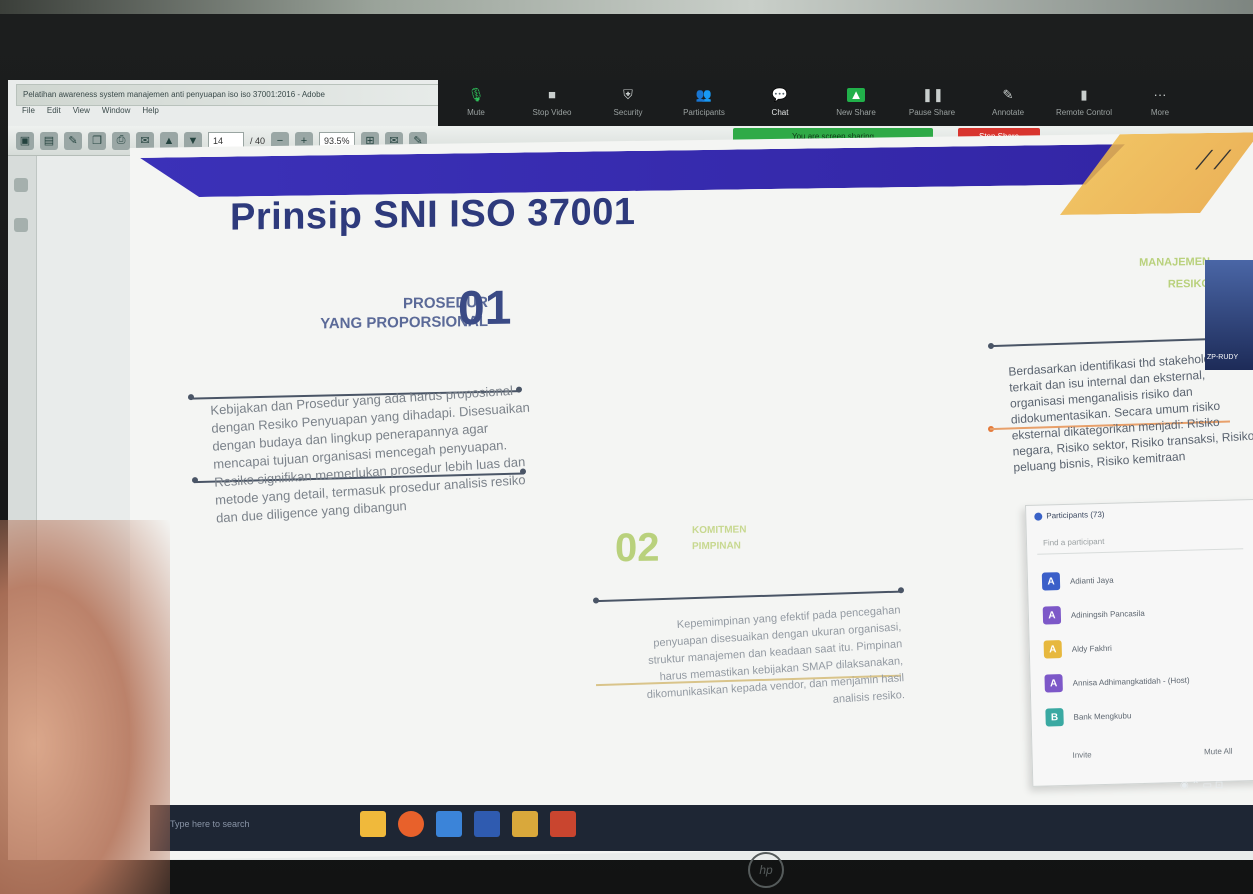  I want to click on mouse-icon: ▮, so click(1084, 94).